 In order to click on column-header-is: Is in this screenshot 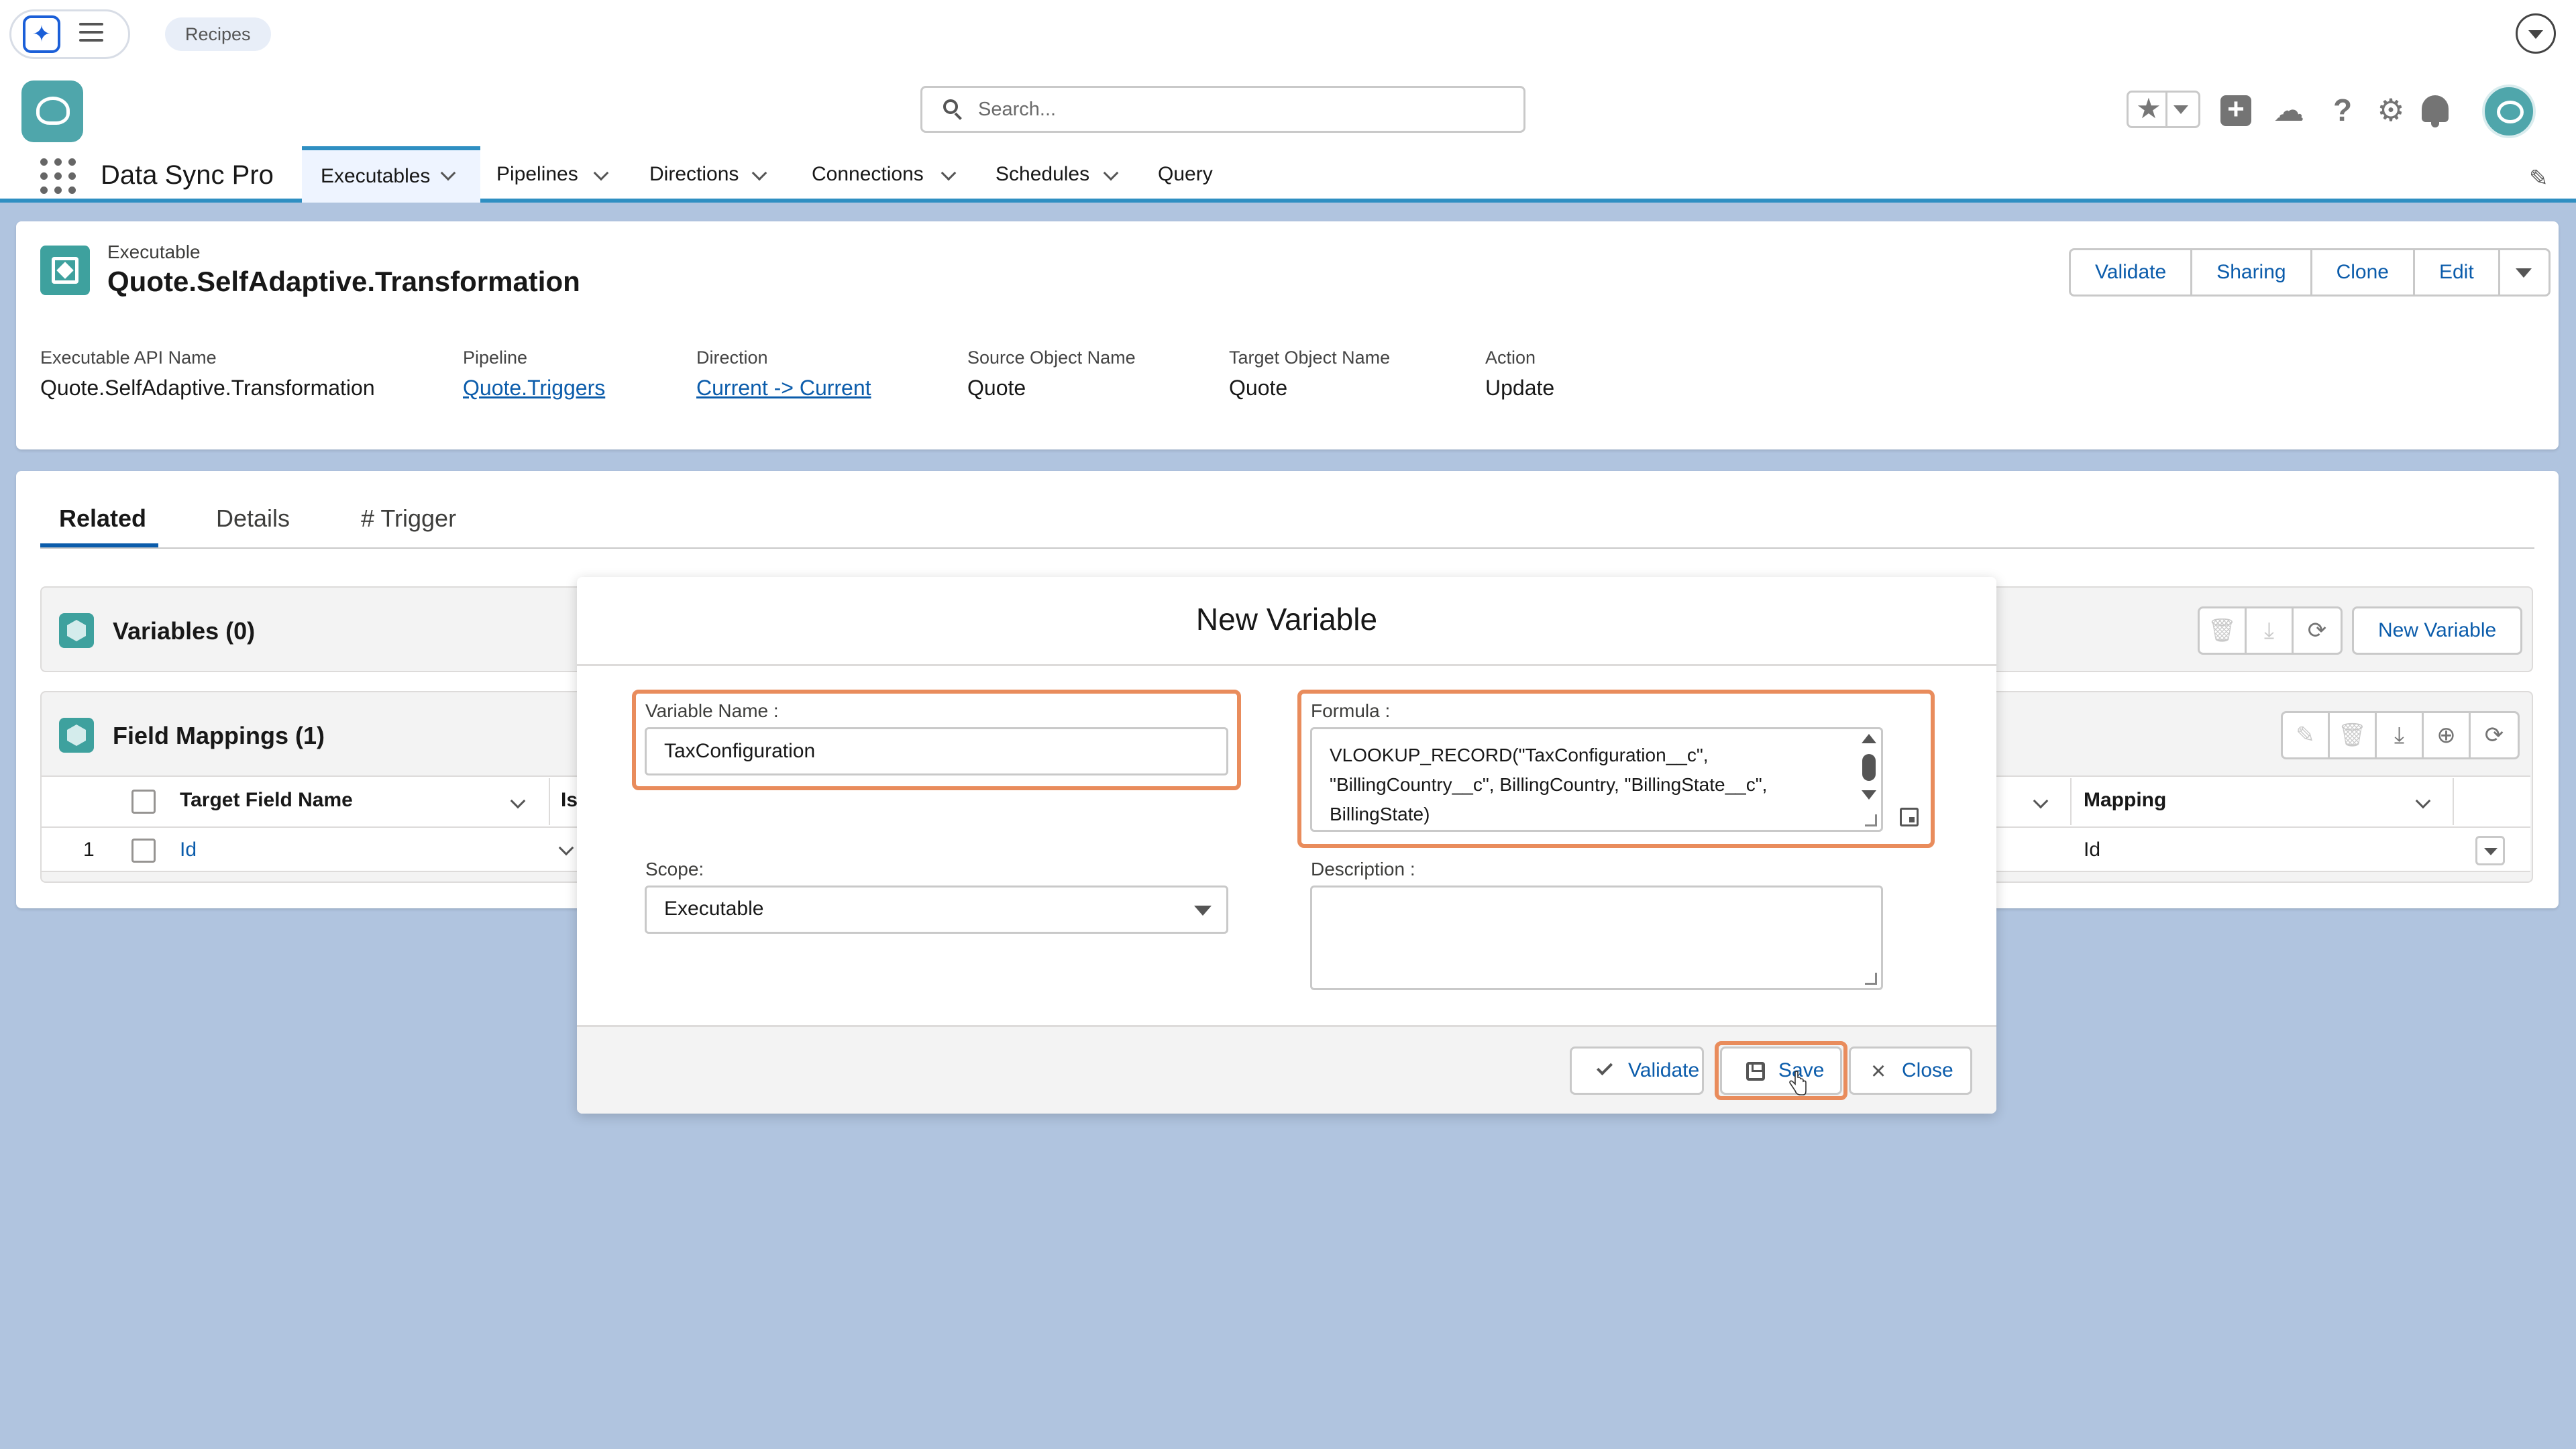, I will do `click(569, 800)`.